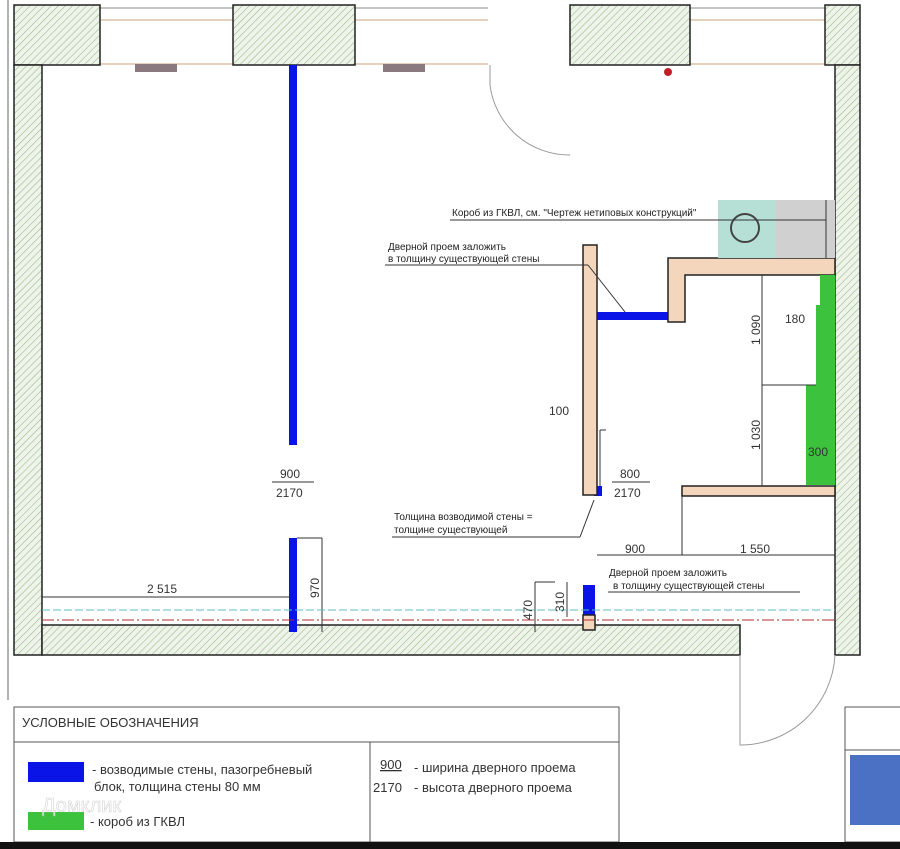  I want to click on note-door-close-bottom-2: в толщину существующей стены, so click(688, 586).